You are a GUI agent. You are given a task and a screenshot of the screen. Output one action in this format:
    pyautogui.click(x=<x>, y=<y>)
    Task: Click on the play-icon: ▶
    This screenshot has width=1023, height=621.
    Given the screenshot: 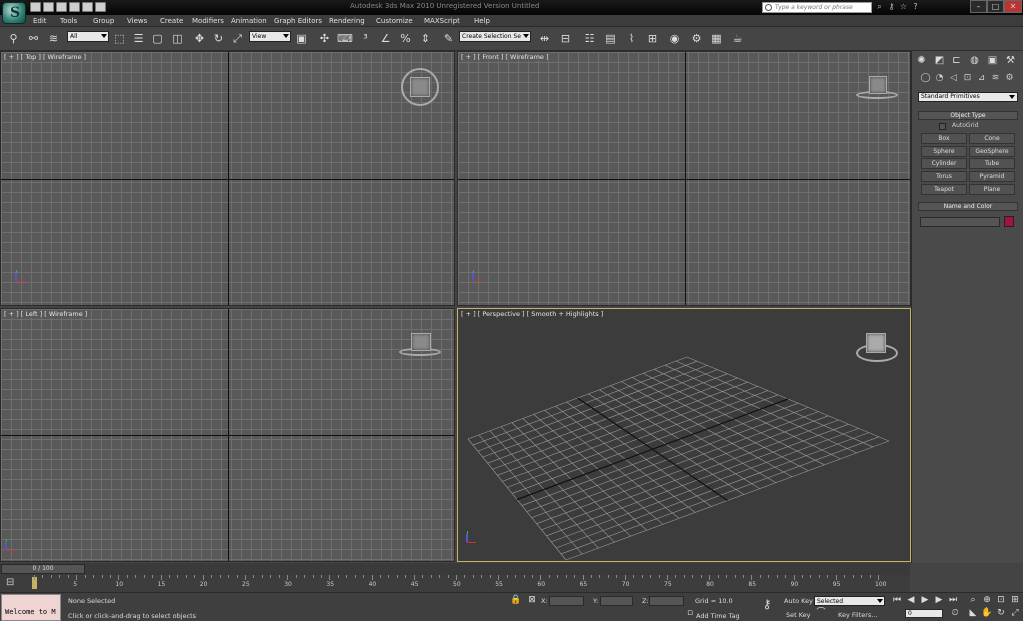 What is the action you would take?
    pyautogui.click(x=925, y=600)
    